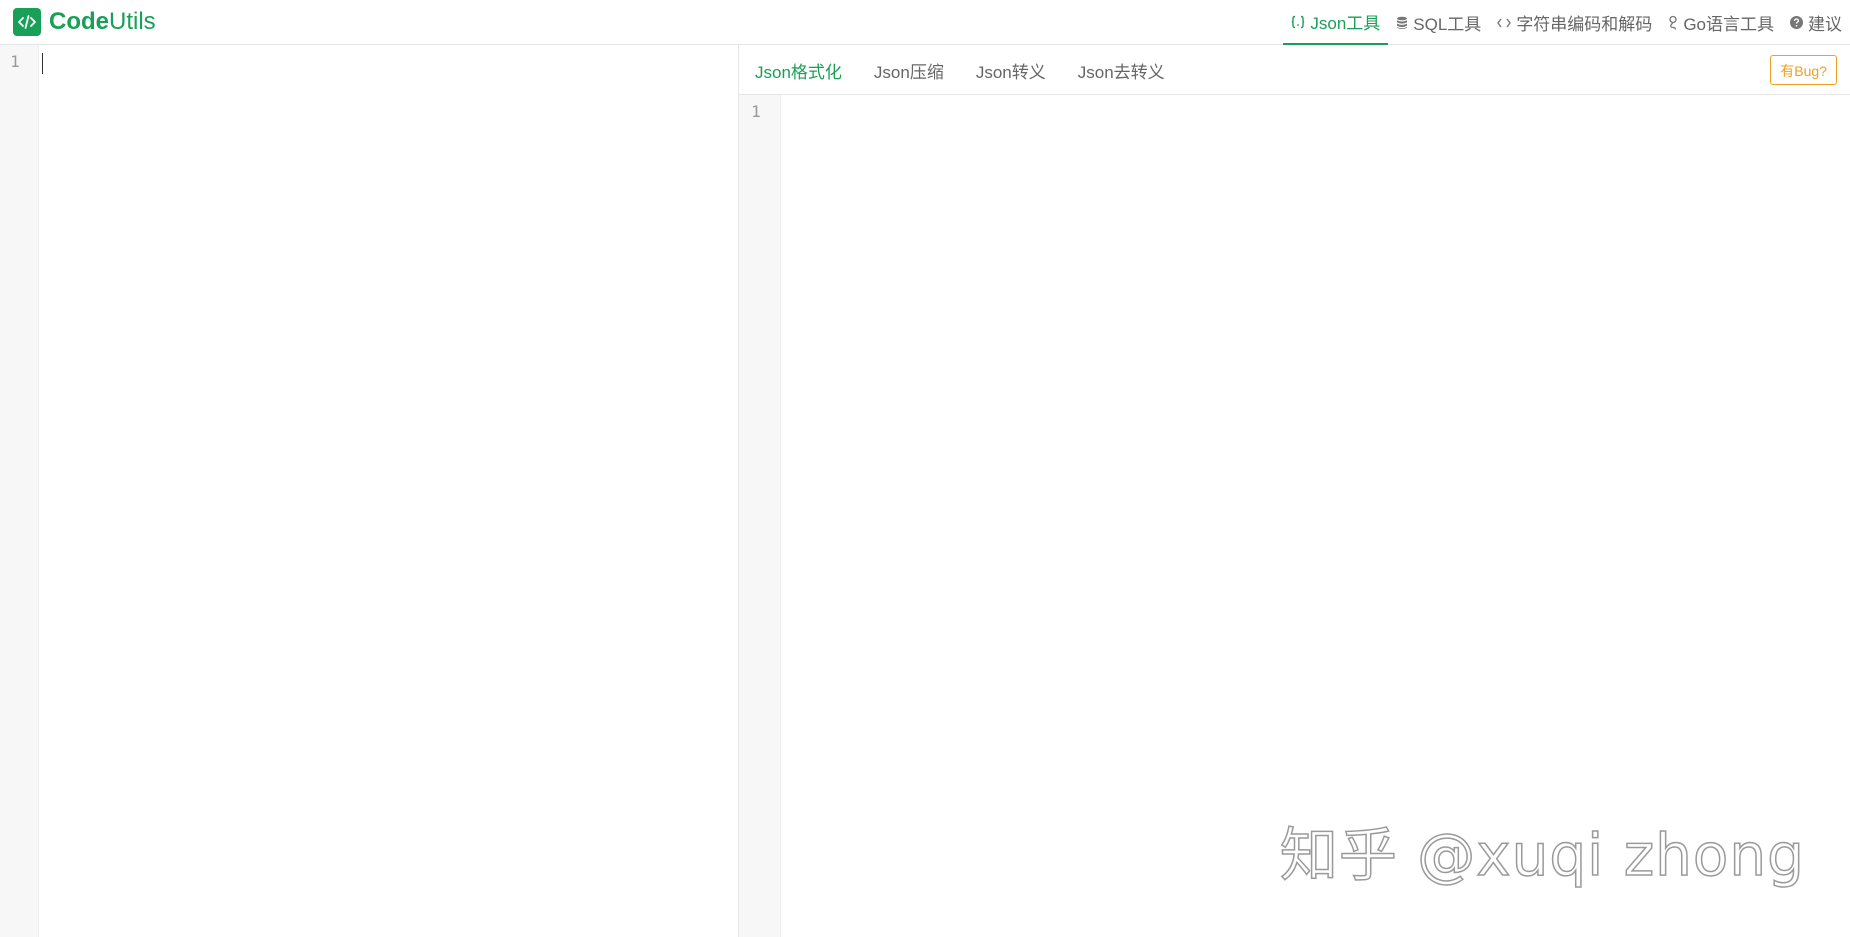 This screenshot has width=1850, height=937. What do you see at coordinates (1447, 24) in the screenshot?
I see `nav-item-label: SQL工具` at bounding box center [1447, 24].